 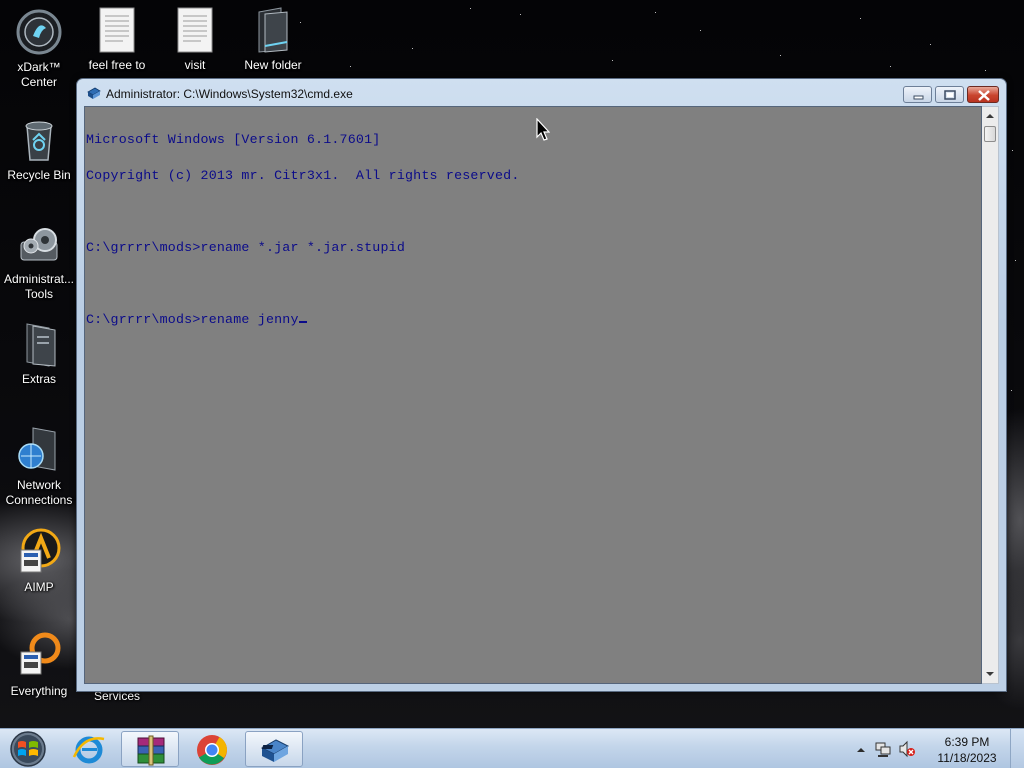 I want to click on desktop-icon-label: Administrat... Tools, so click(x=39, y=286).